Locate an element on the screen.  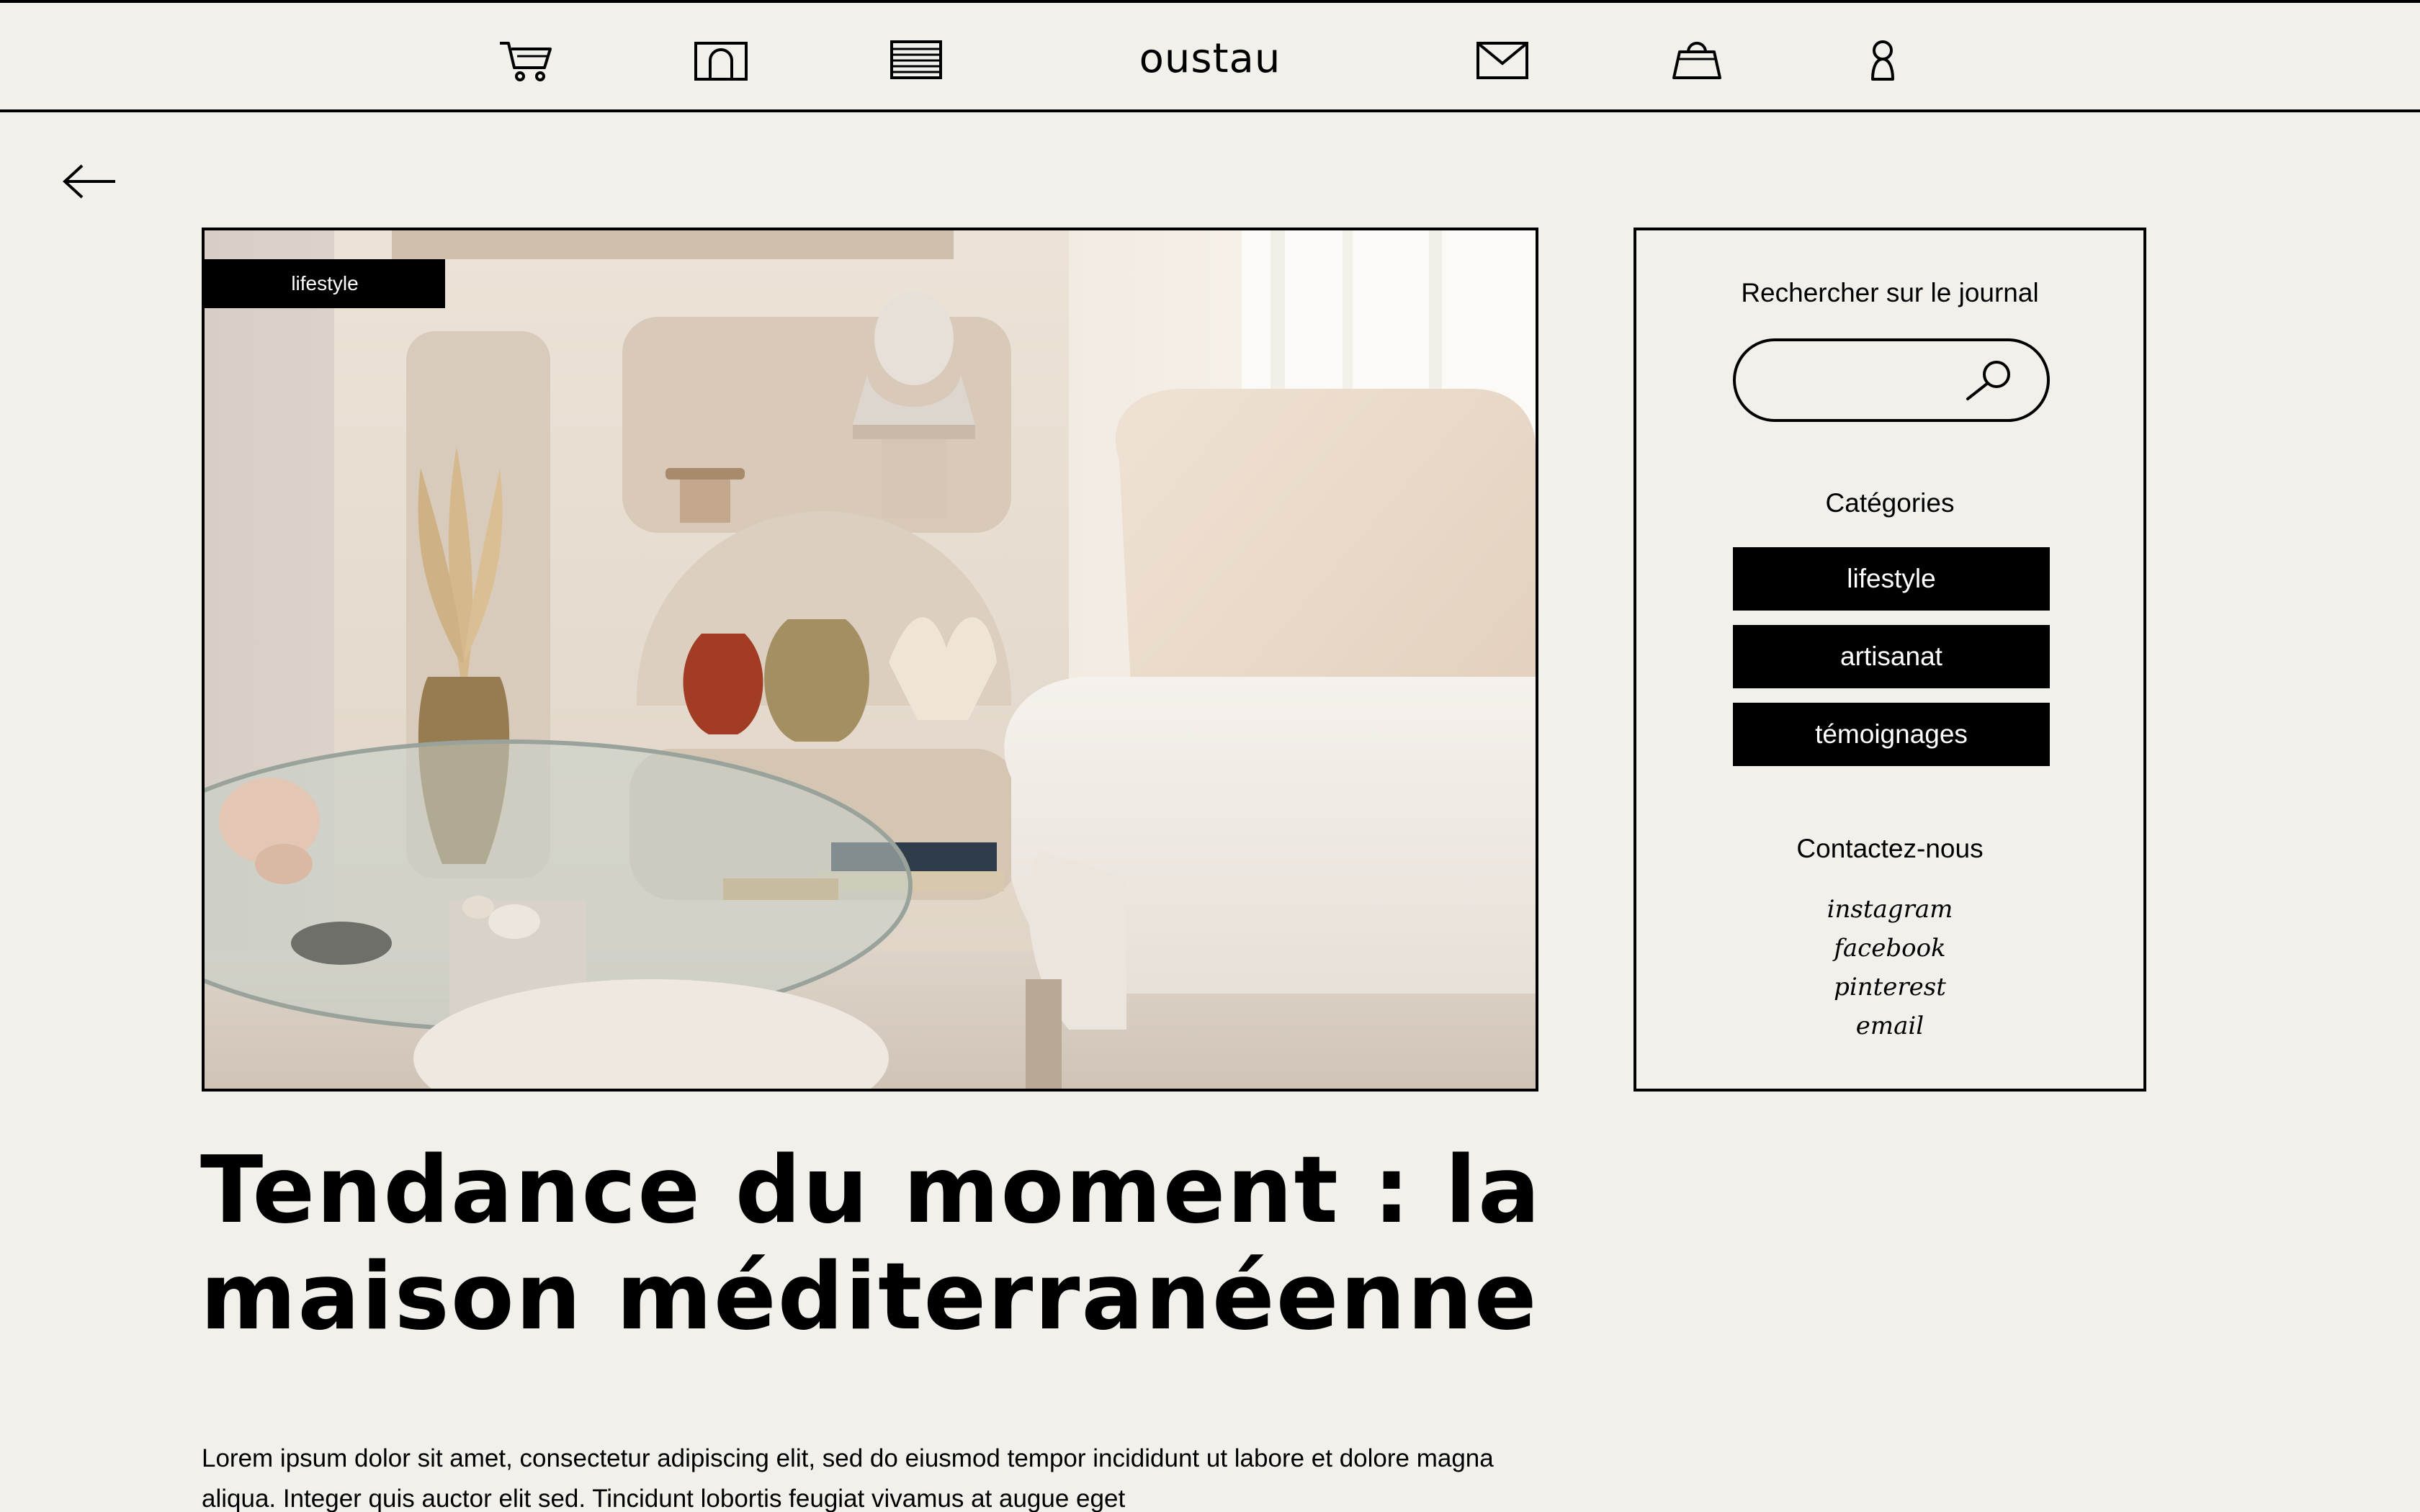
social-link-pinterest: pinterest is located at coordinates (1890, 987).